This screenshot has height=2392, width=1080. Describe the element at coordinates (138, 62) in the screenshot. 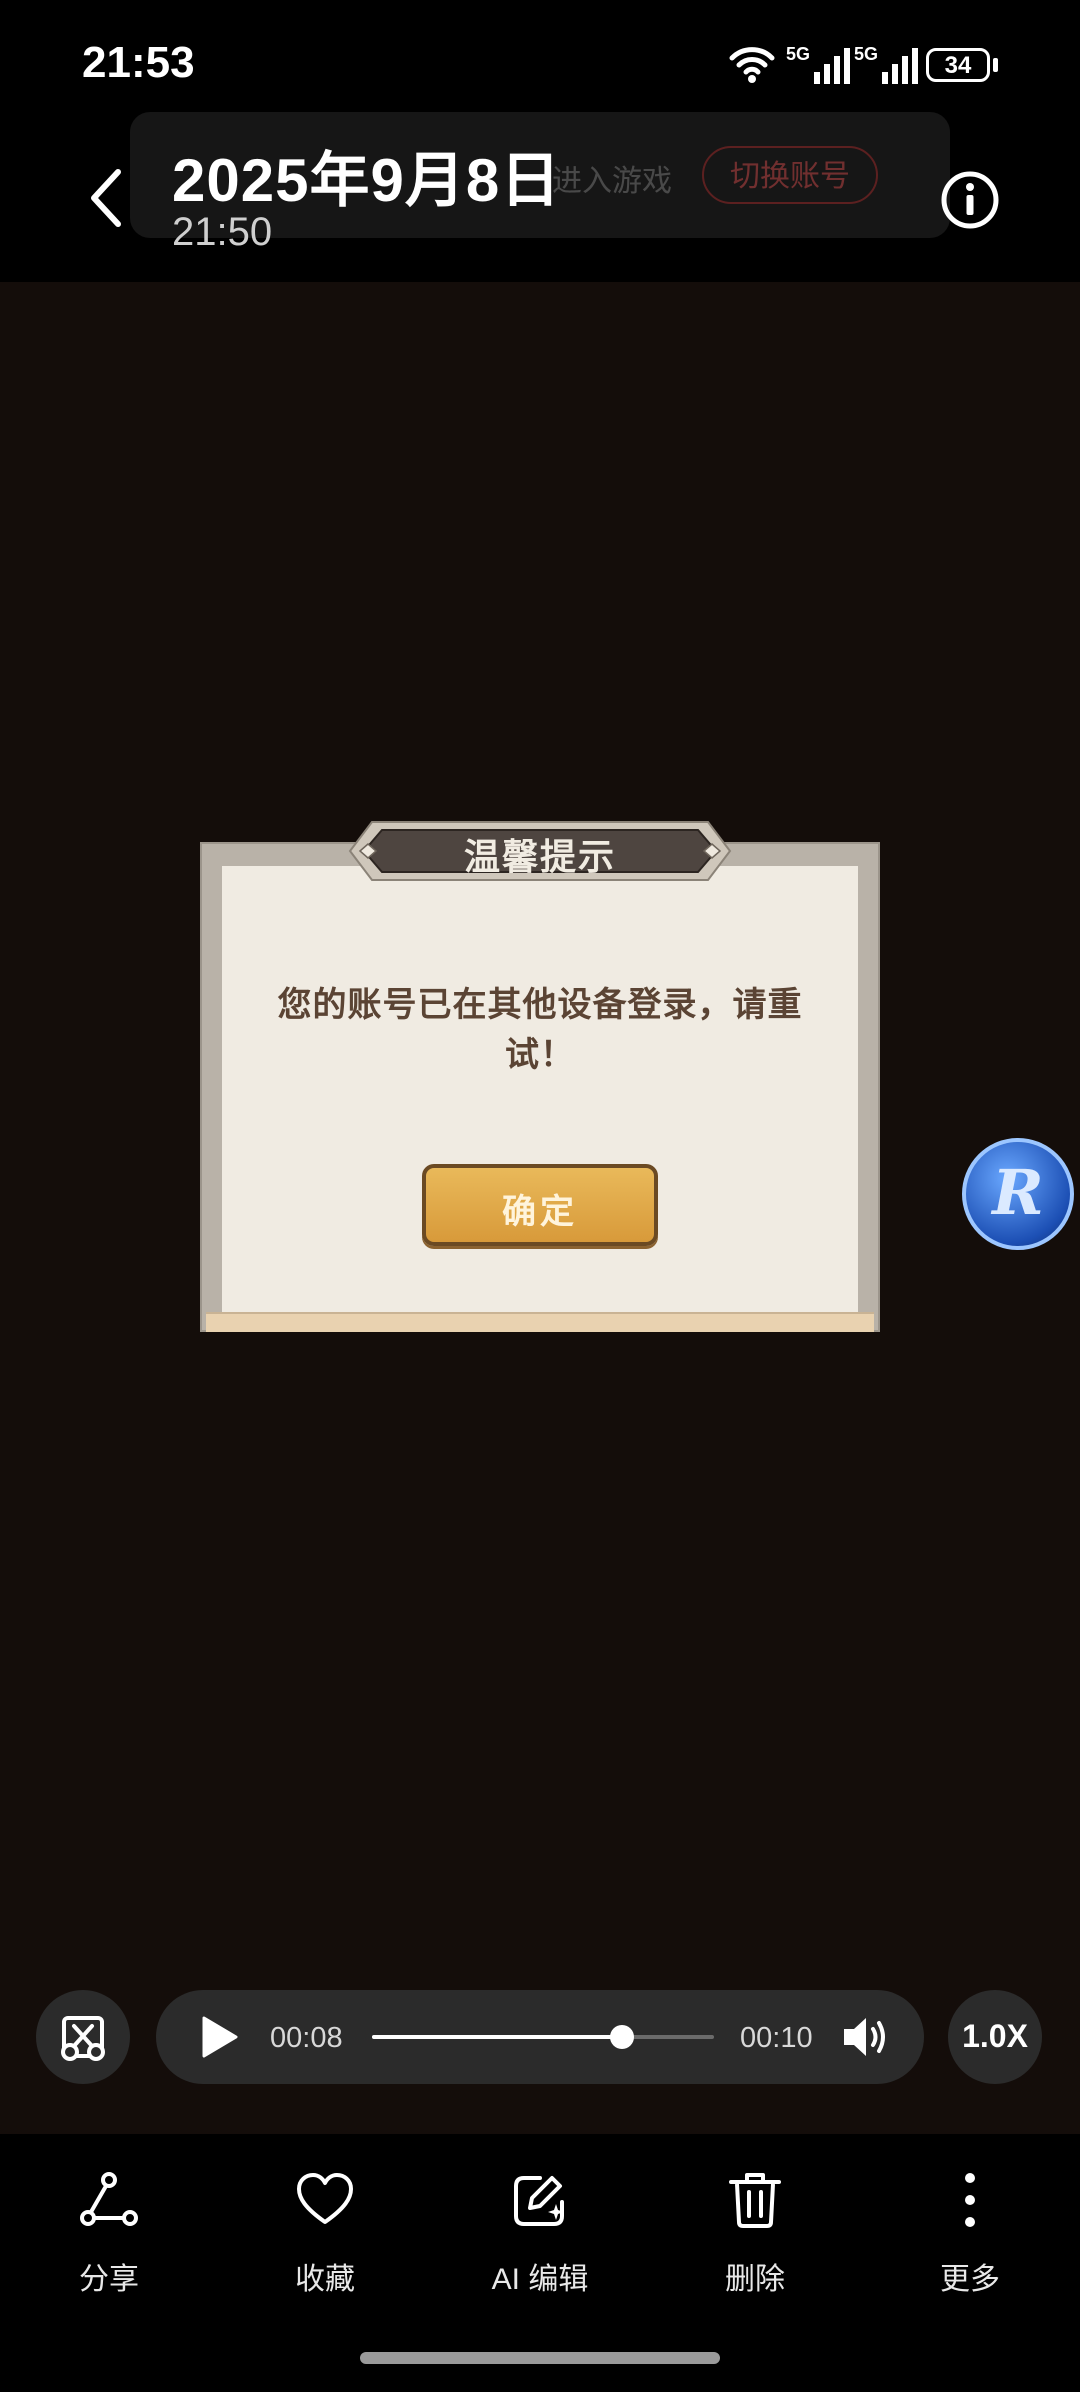

I see `status-time: 21:53` at that location.